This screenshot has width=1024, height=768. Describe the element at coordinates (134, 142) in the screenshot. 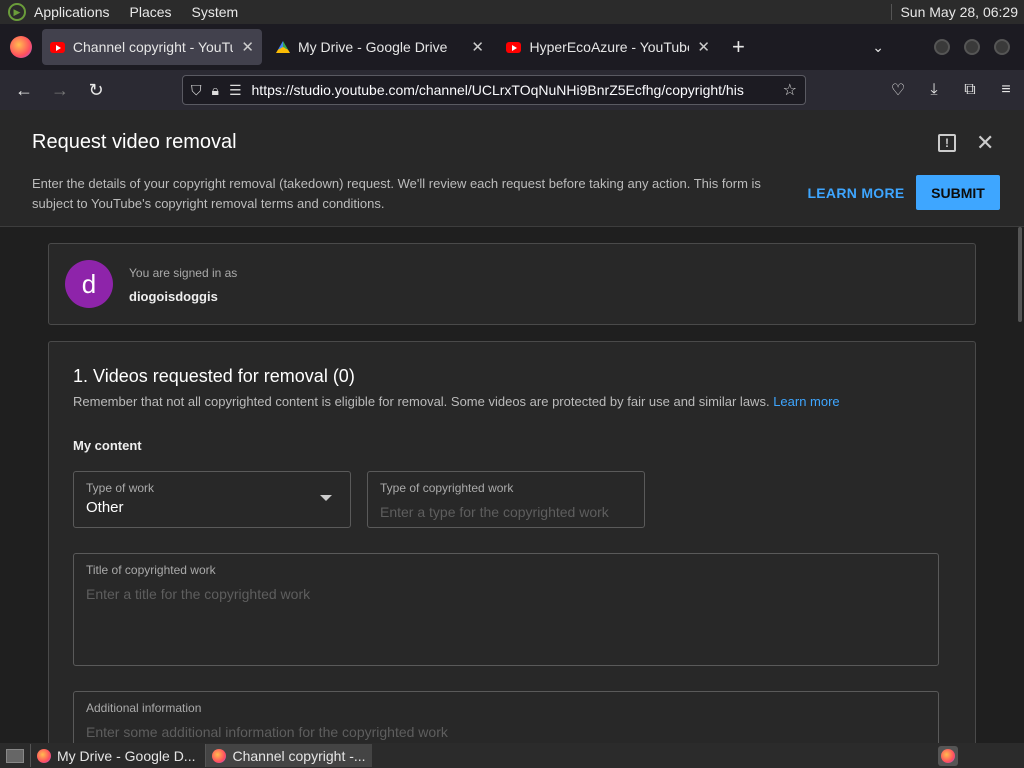

I see `dialog-title: Request video removal` at that location.